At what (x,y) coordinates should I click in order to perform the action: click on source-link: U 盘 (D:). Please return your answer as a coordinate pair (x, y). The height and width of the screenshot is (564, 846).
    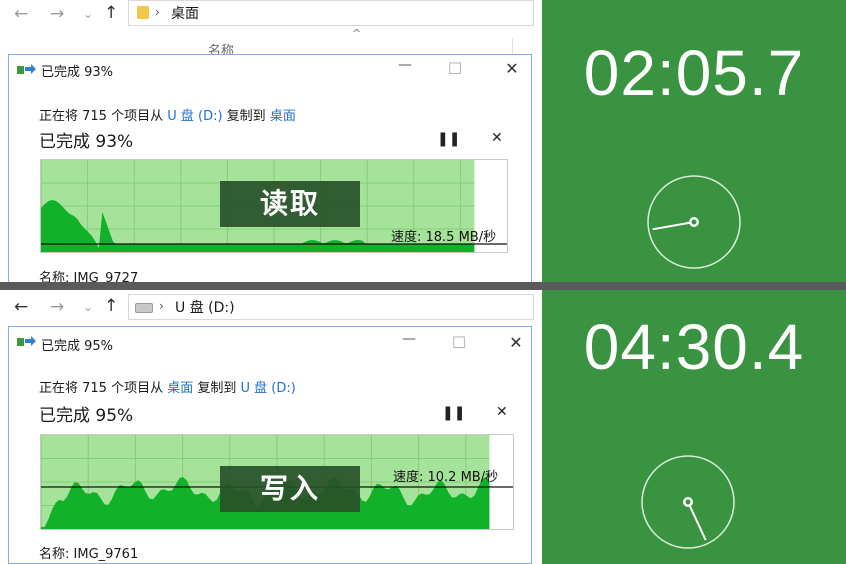
    Looking at the image, I should click on (194, 116).